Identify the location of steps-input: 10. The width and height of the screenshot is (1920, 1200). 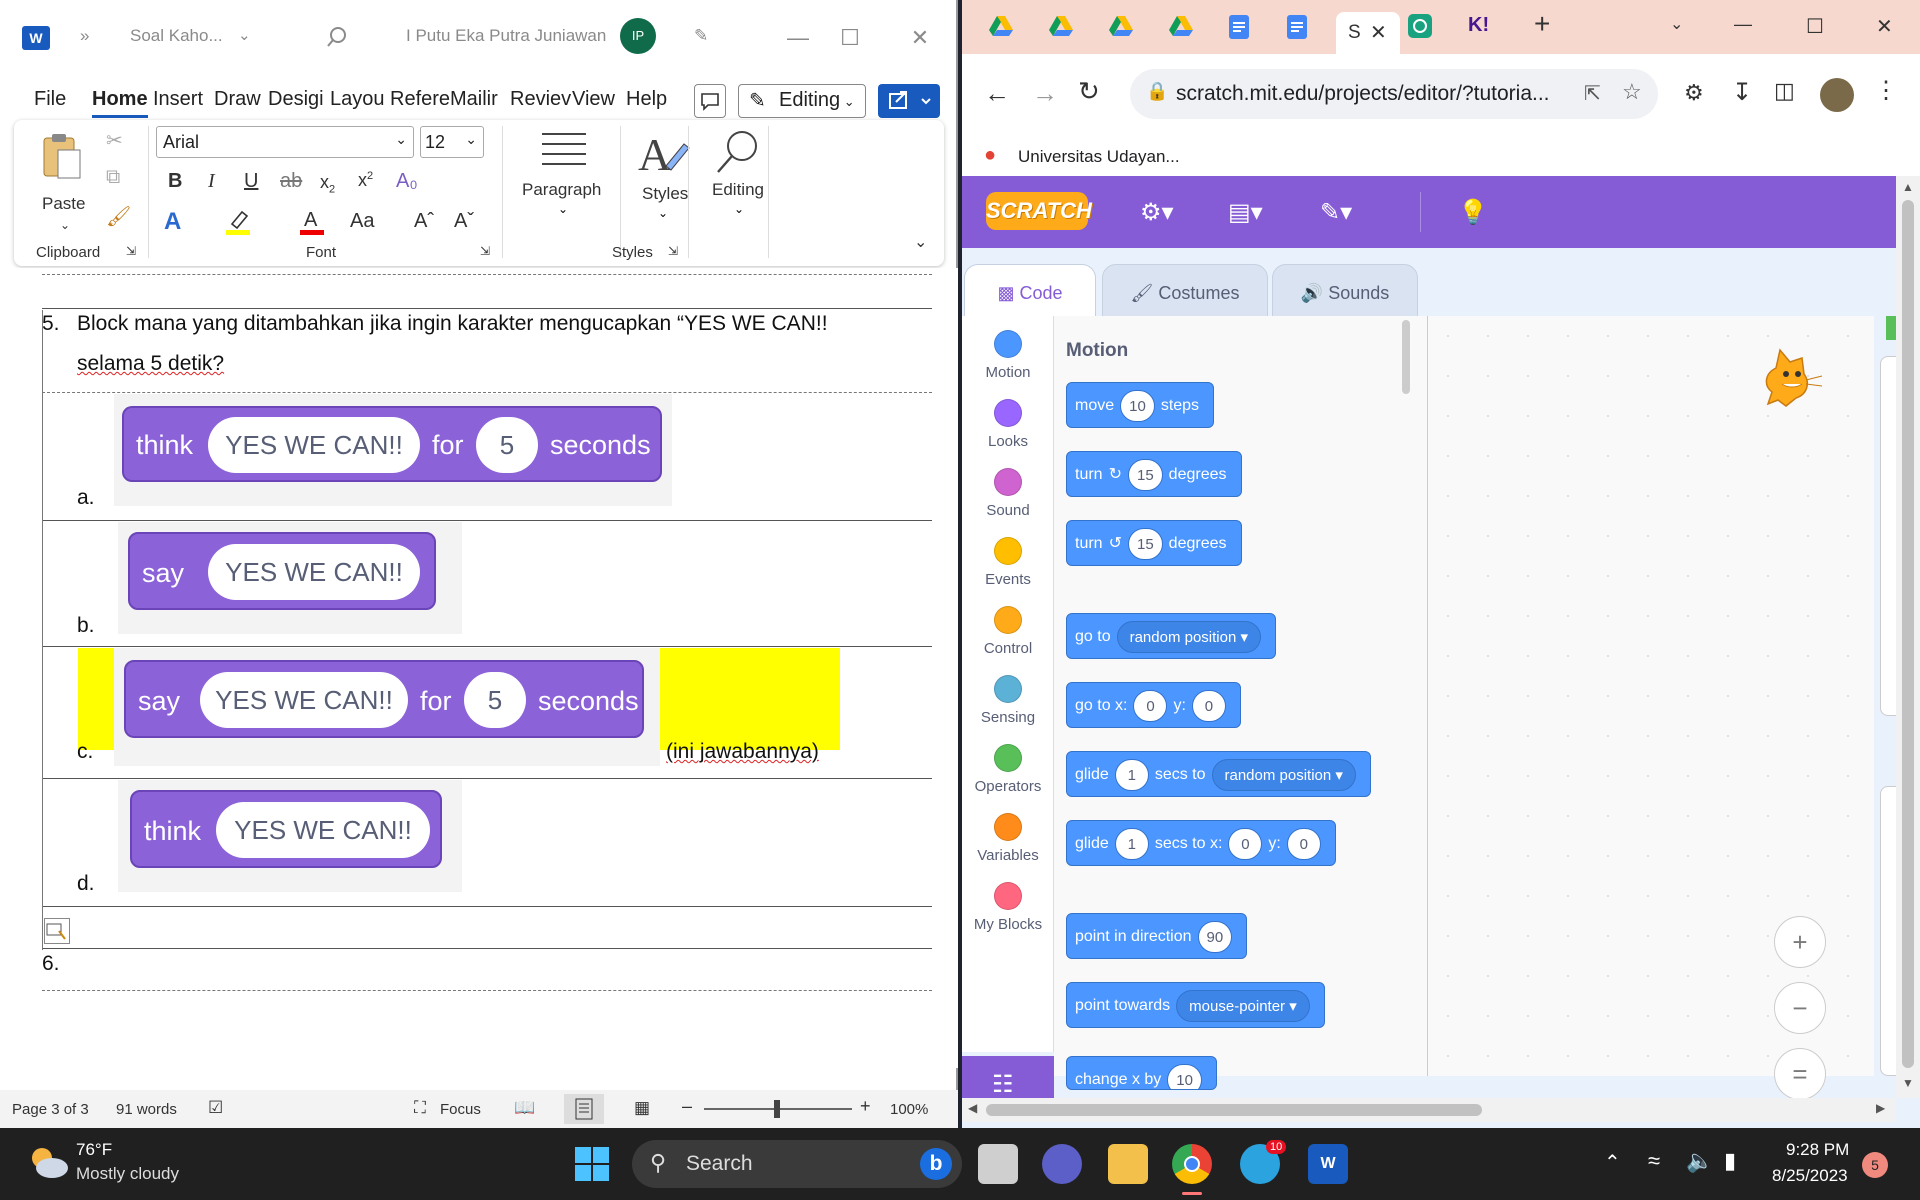
(1137, 406).